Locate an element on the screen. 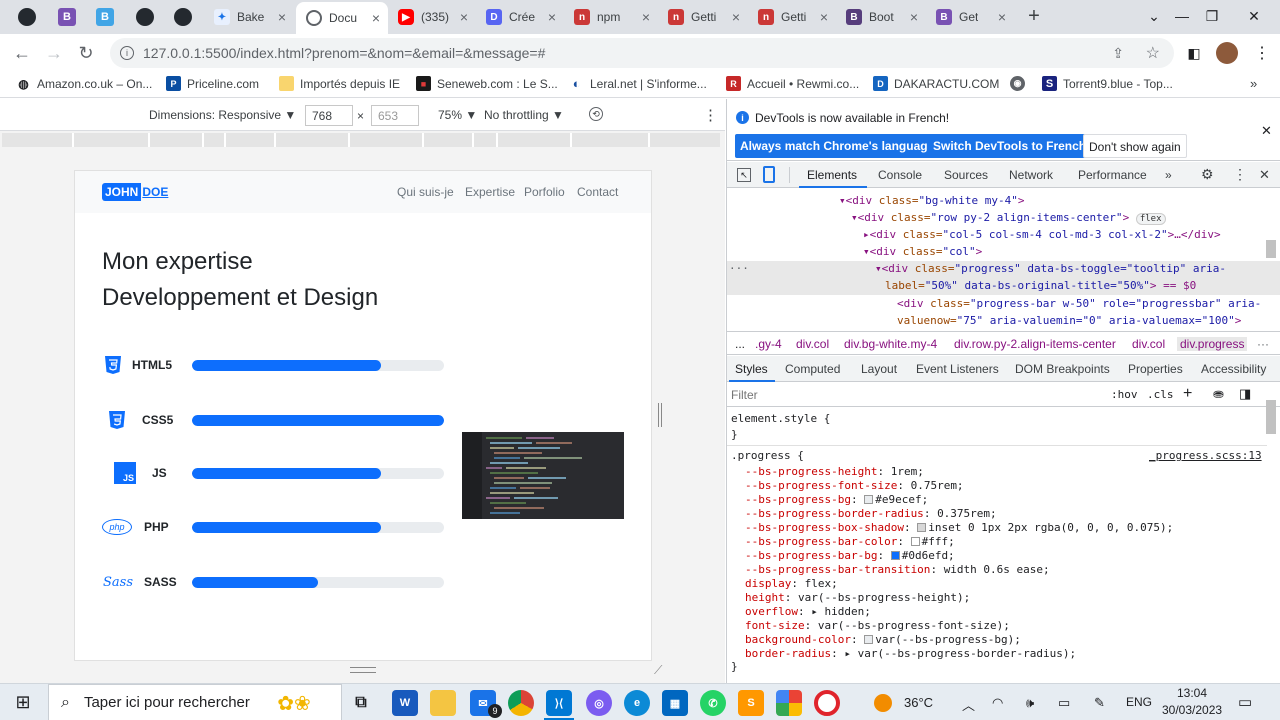 This screenshot has height=720, width=1280. tab-network: Network is located at coordinates (1031, 175).